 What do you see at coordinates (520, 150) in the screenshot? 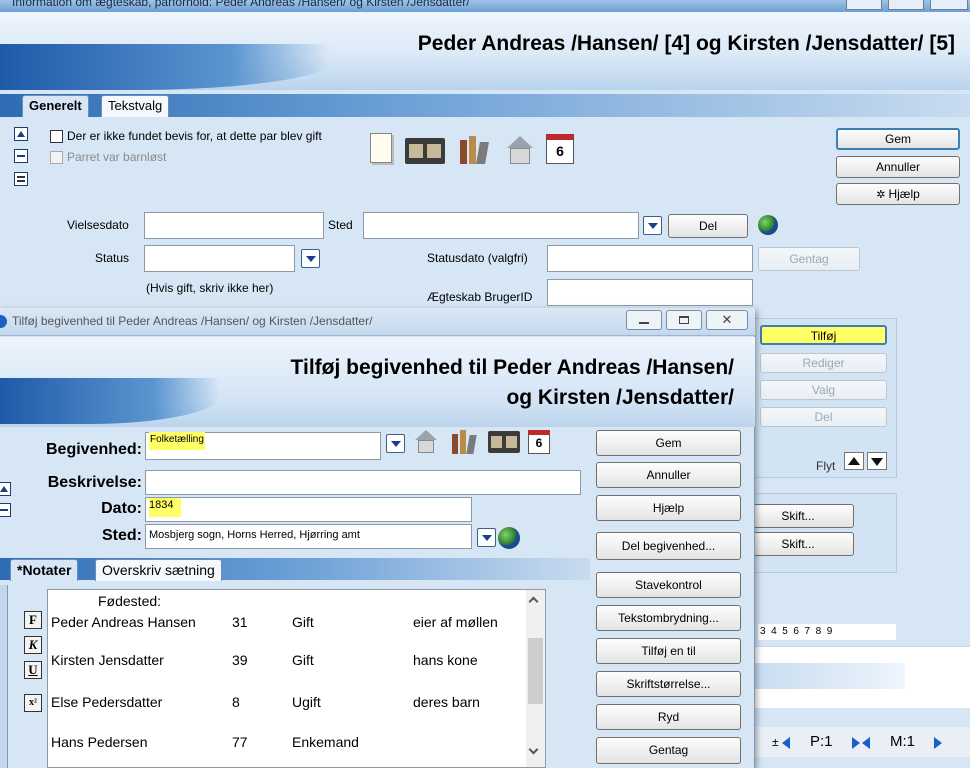
I see `house-icon` at bounding box center [520, 150].